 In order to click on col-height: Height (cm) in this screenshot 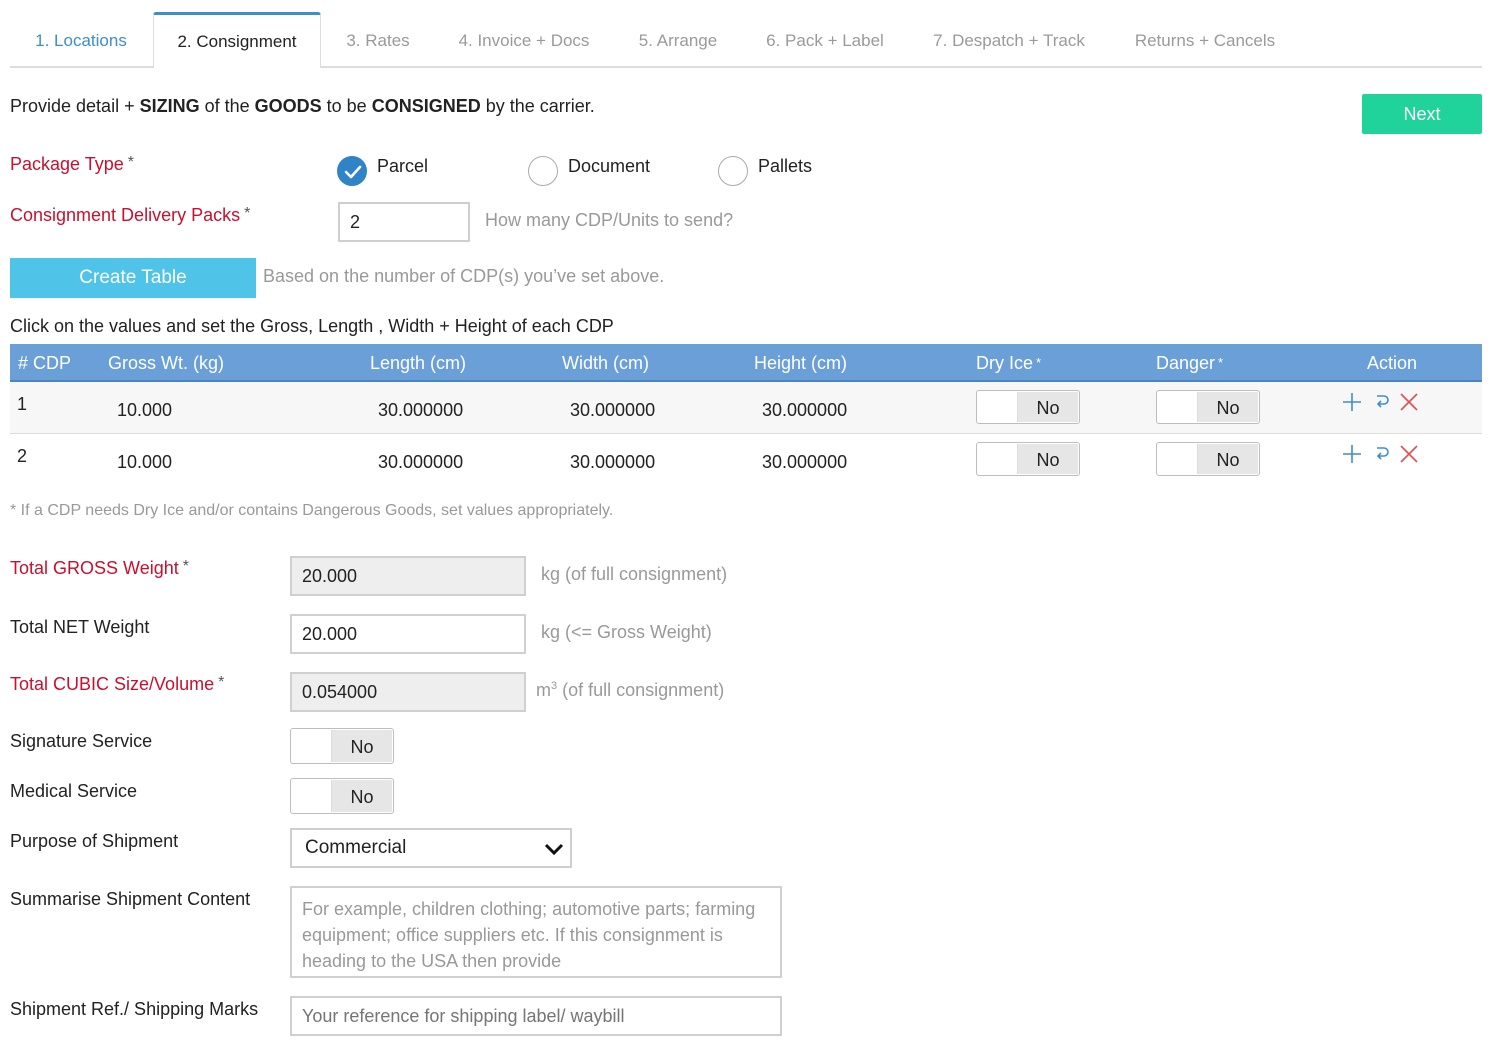, I will do `click(801, 363)`.